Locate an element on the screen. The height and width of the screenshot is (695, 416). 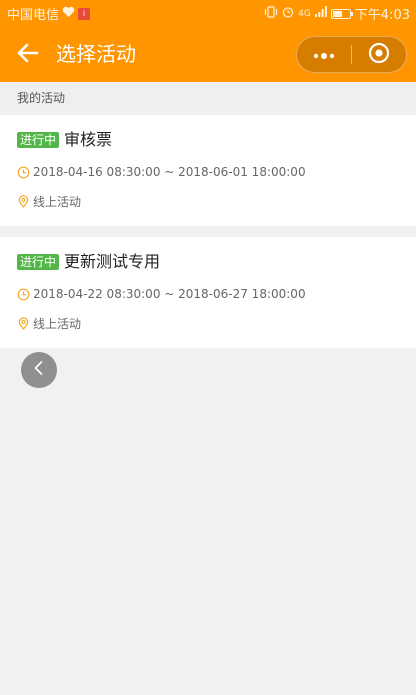
status-left: 中国电信 i is located at coordinates (49, 13).